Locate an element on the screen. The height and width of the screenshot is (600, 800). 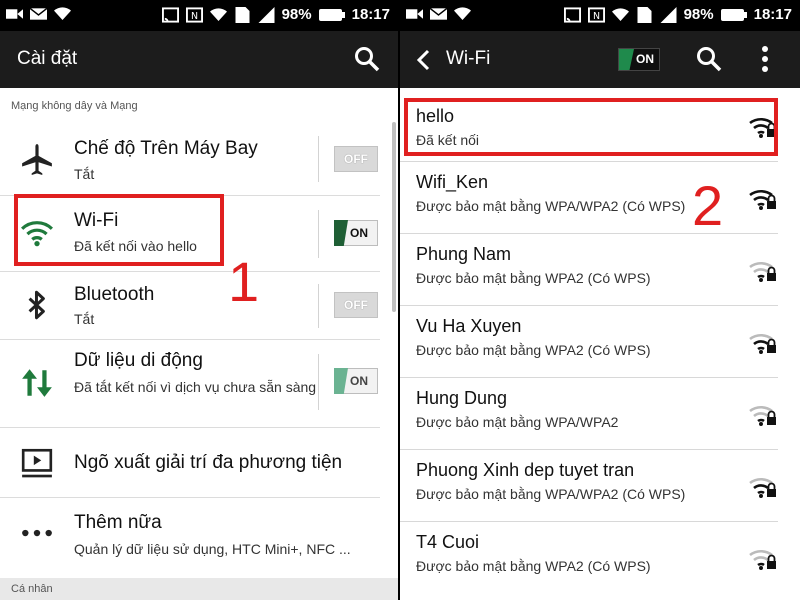
annotation-number-1: 1 is located at coordinates (244, 281).